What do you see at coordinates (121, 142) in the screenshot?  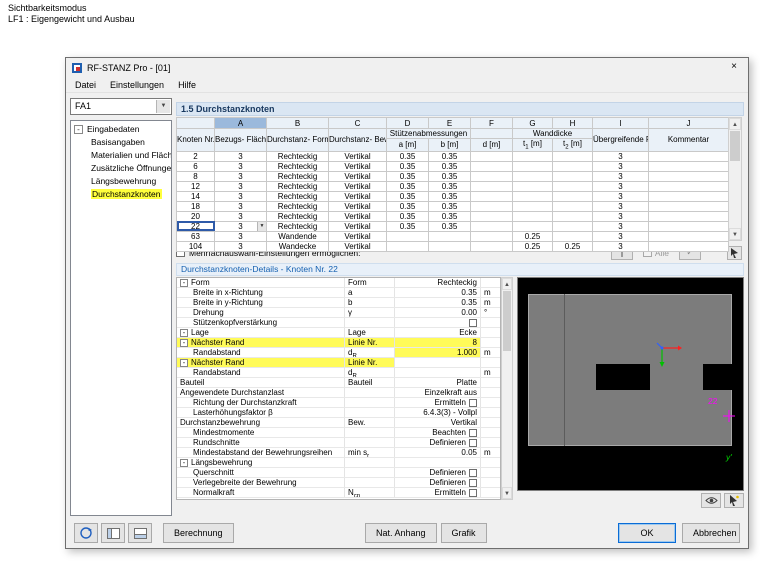 I see `sidebar-item: Basisangaben` at bounding box center [121, 142].